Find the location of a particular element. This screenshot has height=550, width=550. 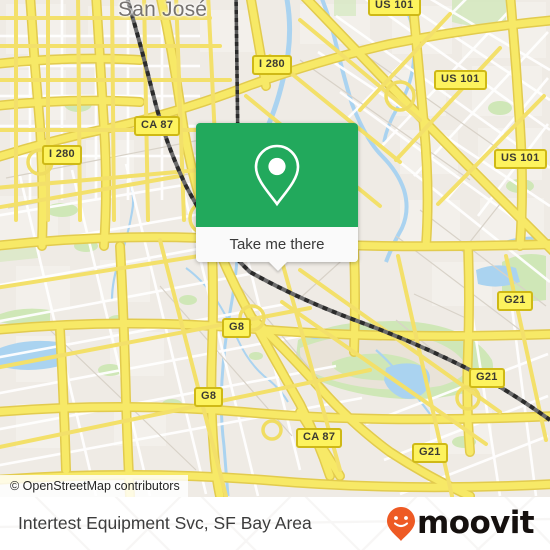

map-pin-icon is located at coordinates (277, 175).